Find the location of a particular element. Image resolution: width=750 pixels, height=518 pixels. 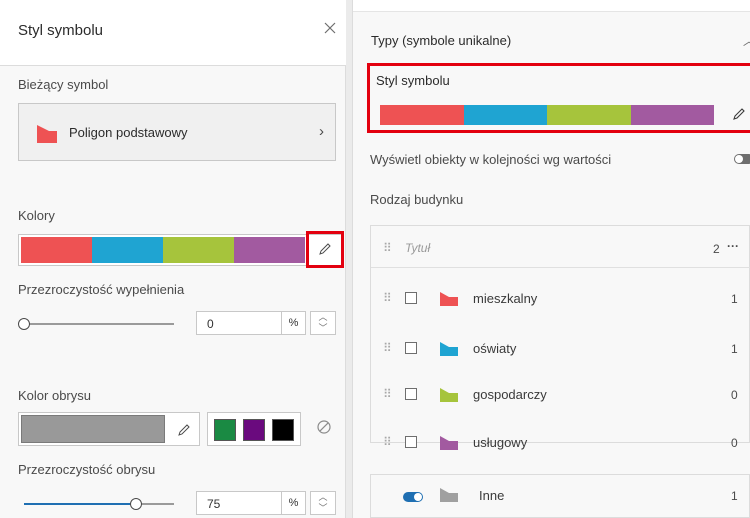

edit-colors-button is located at coordinates (325, 251).